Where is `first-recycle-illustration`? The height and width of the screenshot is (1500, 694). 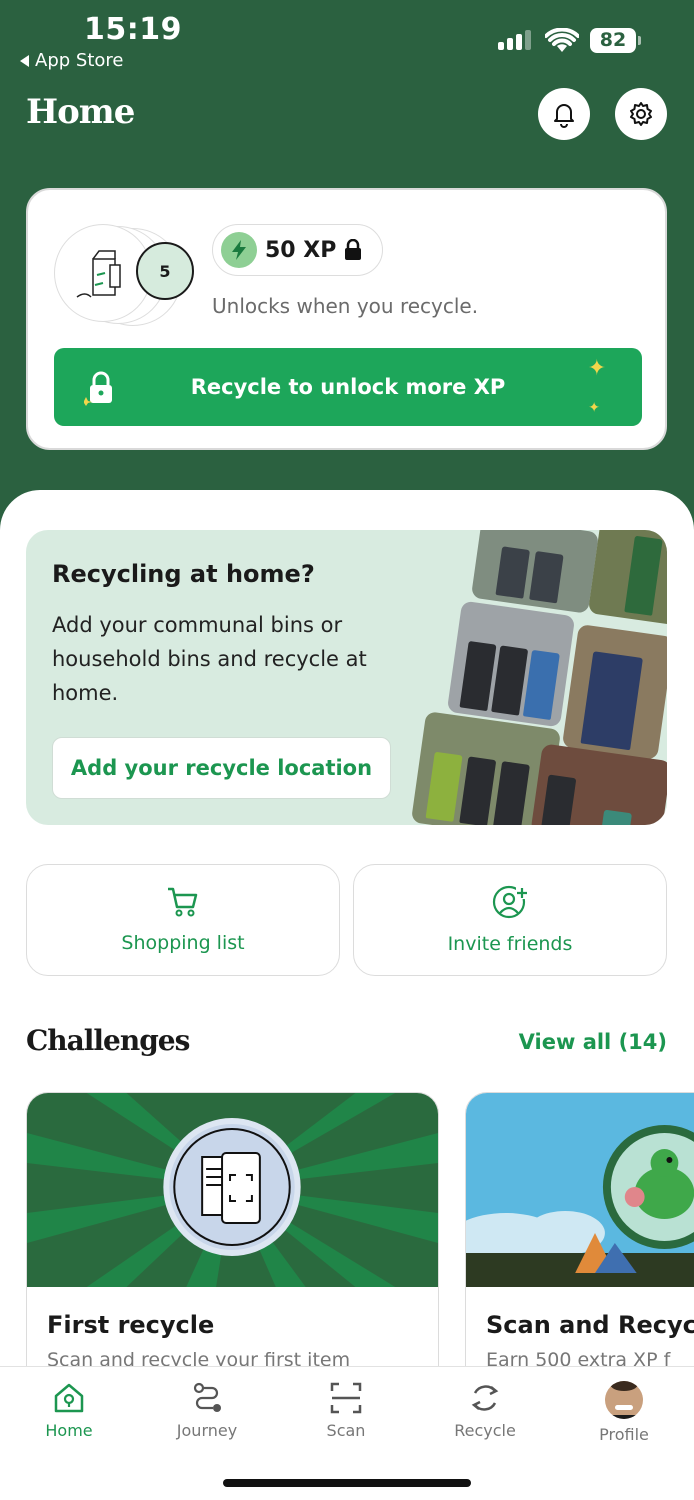 first-recycle-illustration is located at coordinates (232, 1190).